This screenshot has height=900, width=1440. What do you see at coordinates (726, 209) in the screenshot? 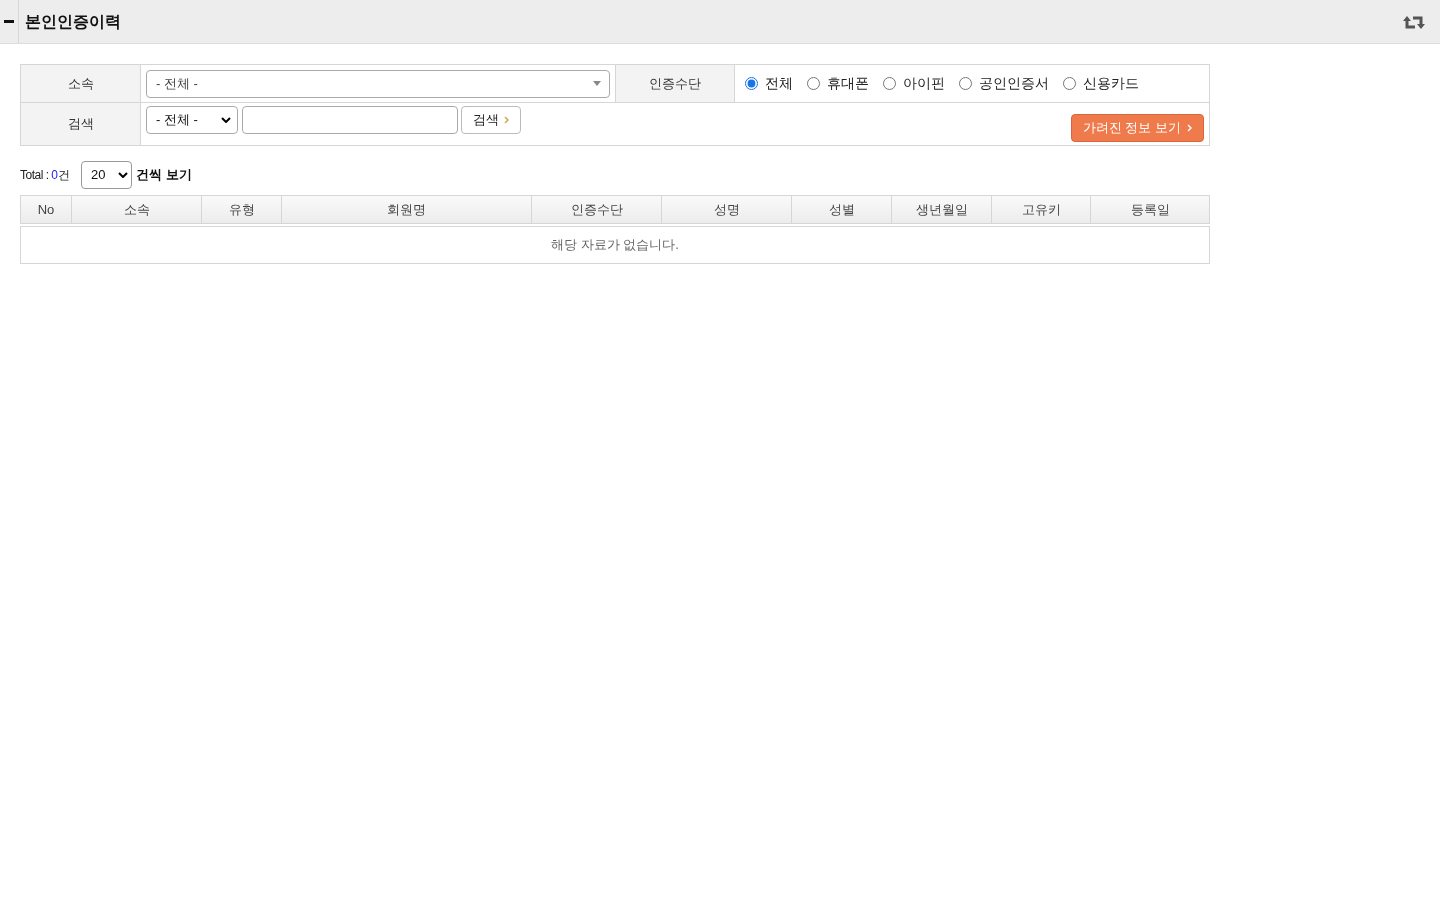
I see `column-header: 성명` at bounding box center [726, 209].